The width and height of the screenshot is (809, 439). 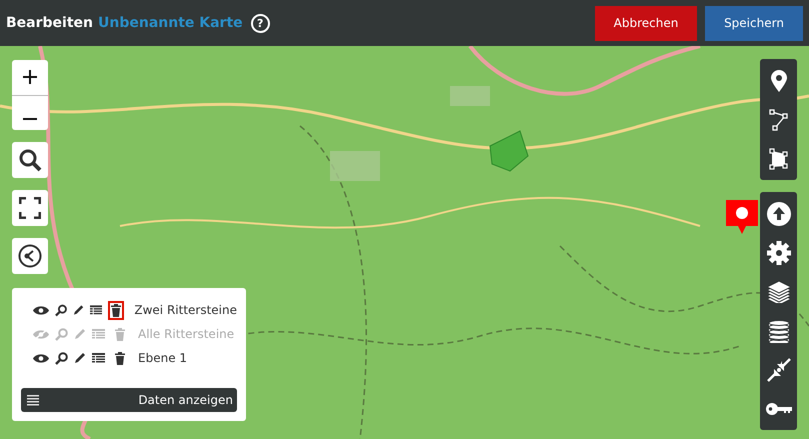 I want to click on minus-icon, so click(x=30, y=119).